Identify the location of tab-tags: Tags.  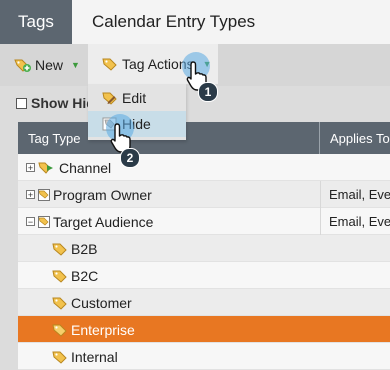
(36, 22).